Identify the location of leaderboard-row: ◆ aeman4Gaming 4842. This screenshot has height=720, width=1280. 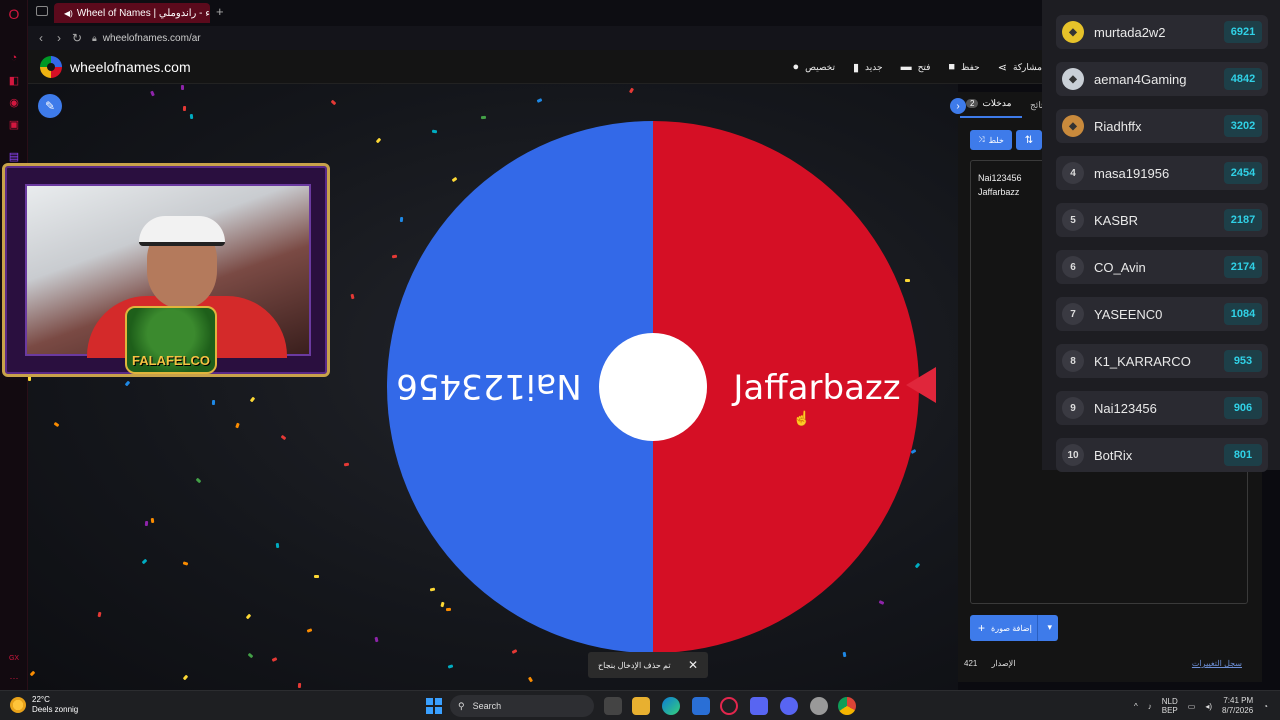
(1162, 79).